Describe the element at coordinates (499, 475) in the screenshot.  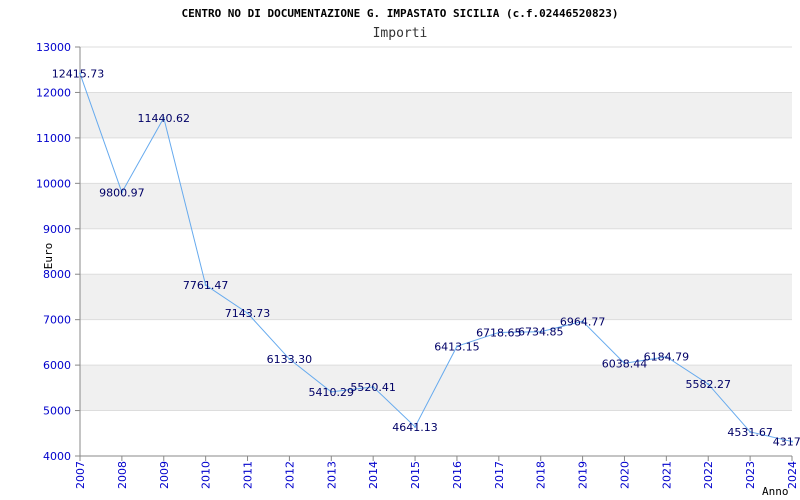
I see `x-tick-label: 2017` at that location.